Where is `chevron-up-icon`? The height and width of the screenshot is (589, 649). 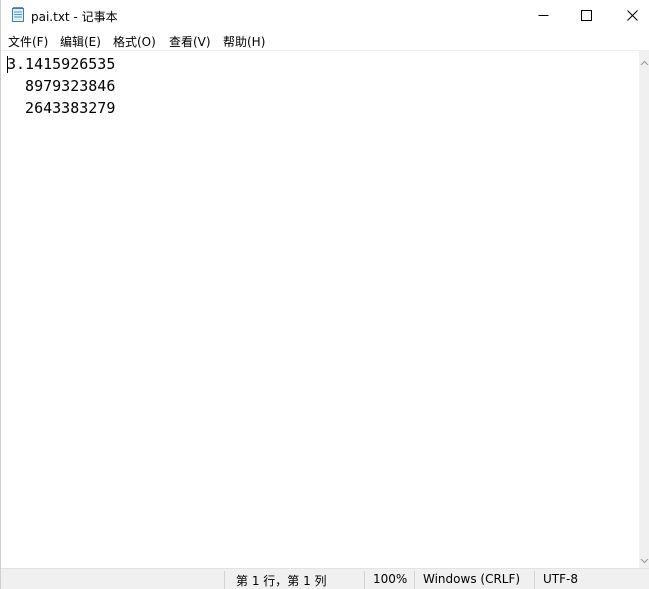 chevron-up-icon is located at coordinates (644, 60).